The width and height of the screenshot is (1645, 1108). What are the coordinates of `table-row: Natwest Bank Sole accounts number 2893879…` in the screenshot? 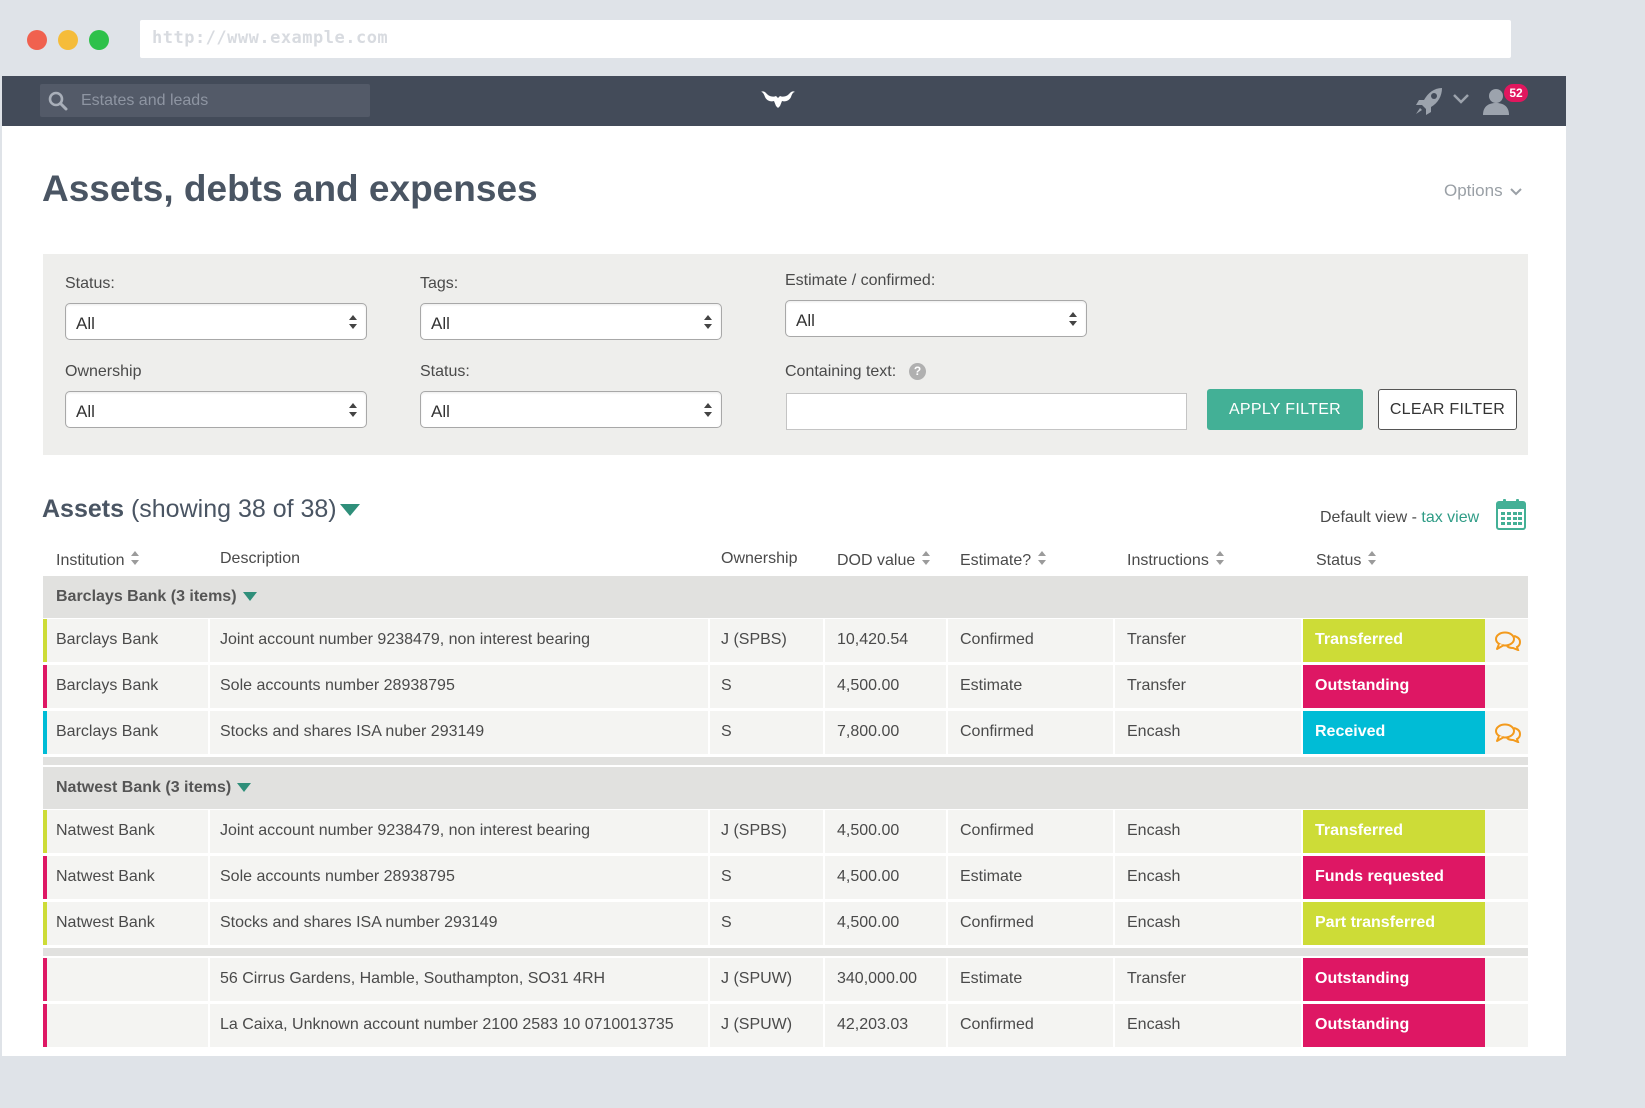 It's located at (785, 878).